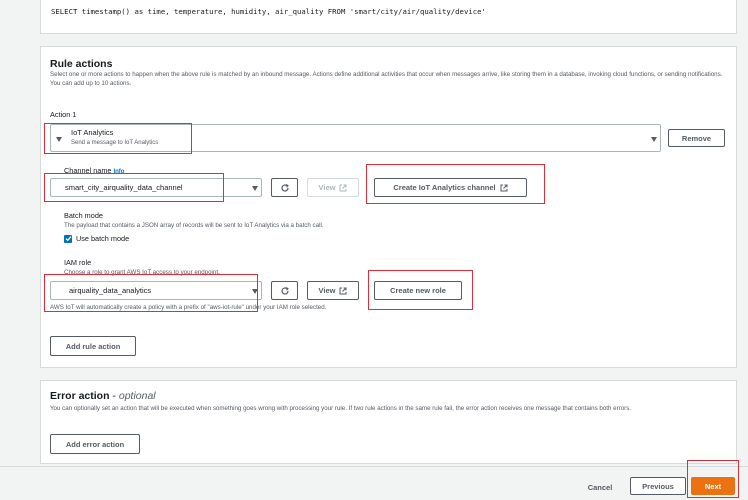  I want to click on iam-role-label: IAM role, so click(78, 262).